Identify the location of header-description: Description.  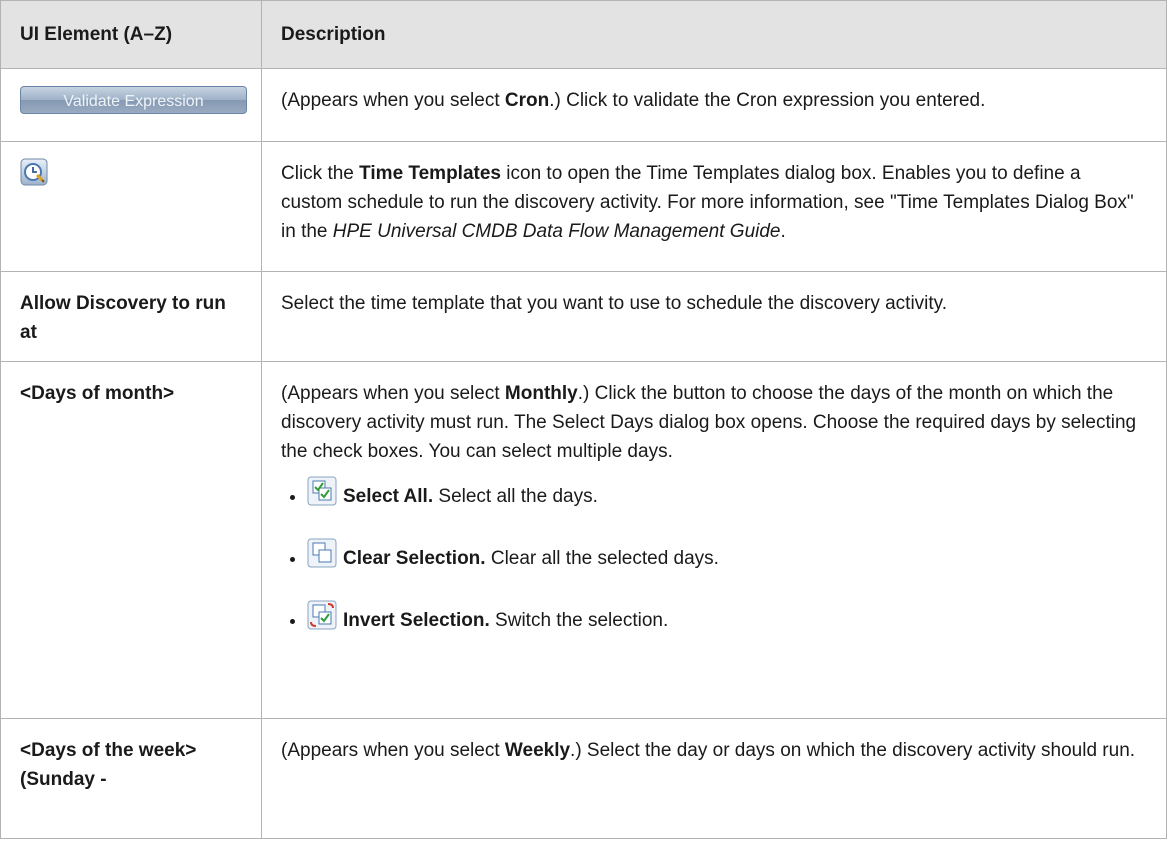
(714, 34).